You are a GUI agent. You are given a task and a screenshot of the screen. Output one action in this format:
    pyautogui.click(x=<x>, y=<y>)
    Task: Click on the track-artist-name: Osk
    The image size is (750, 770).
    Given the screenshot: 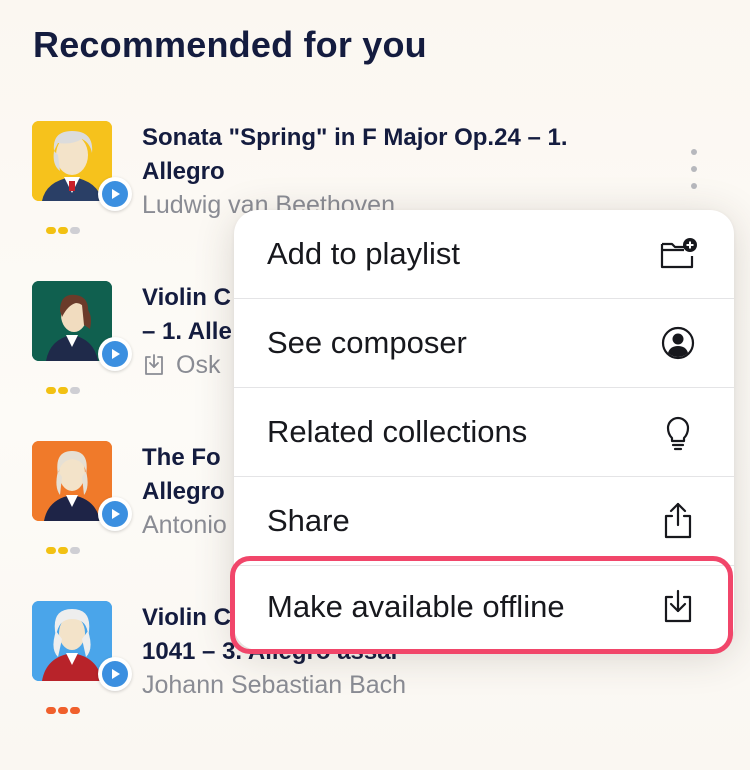 What is the action you would take?
    pyautogui.click(x=198, y=365)
    